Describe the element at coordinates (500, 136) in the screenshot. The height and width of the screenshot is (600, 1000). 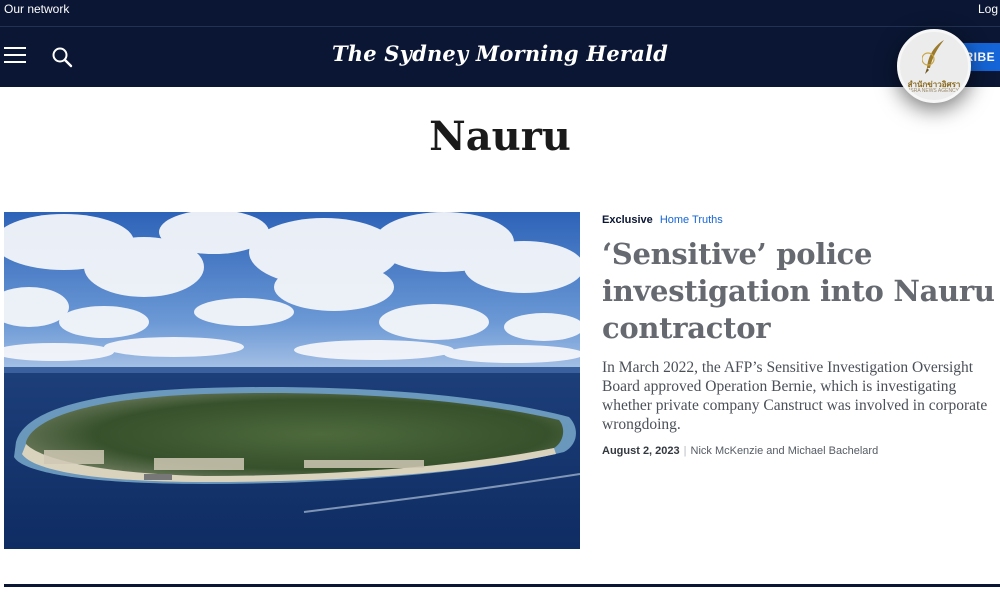
I see `page-title: Nauru` at that location.